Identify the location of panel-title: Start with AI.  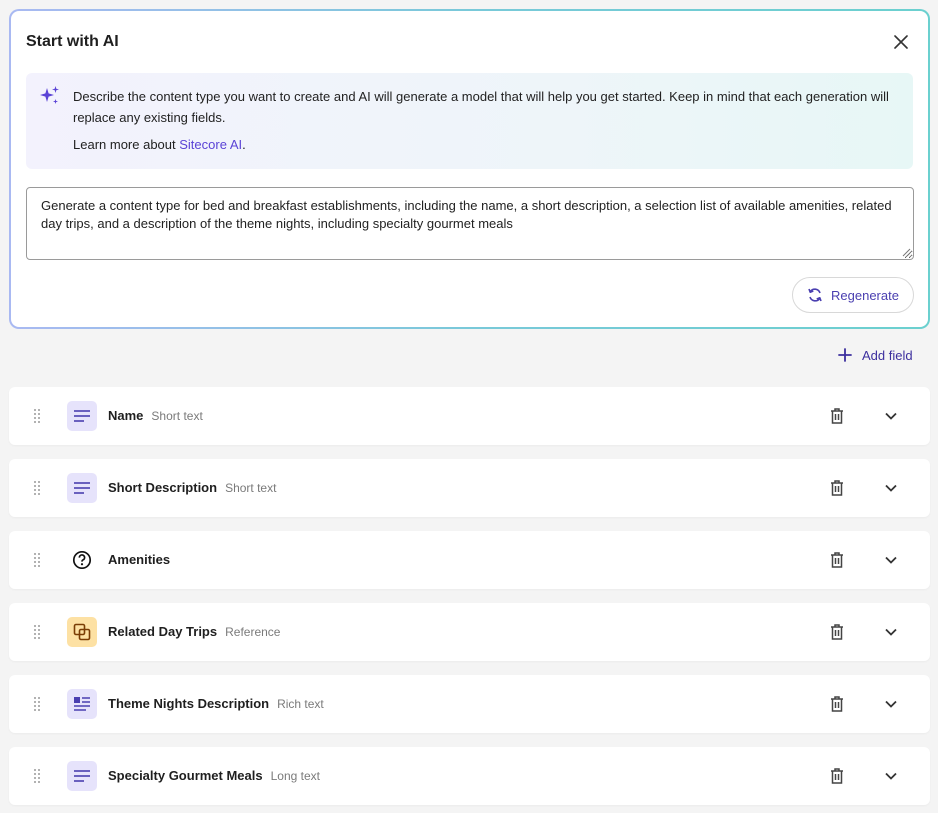
(72, 41).